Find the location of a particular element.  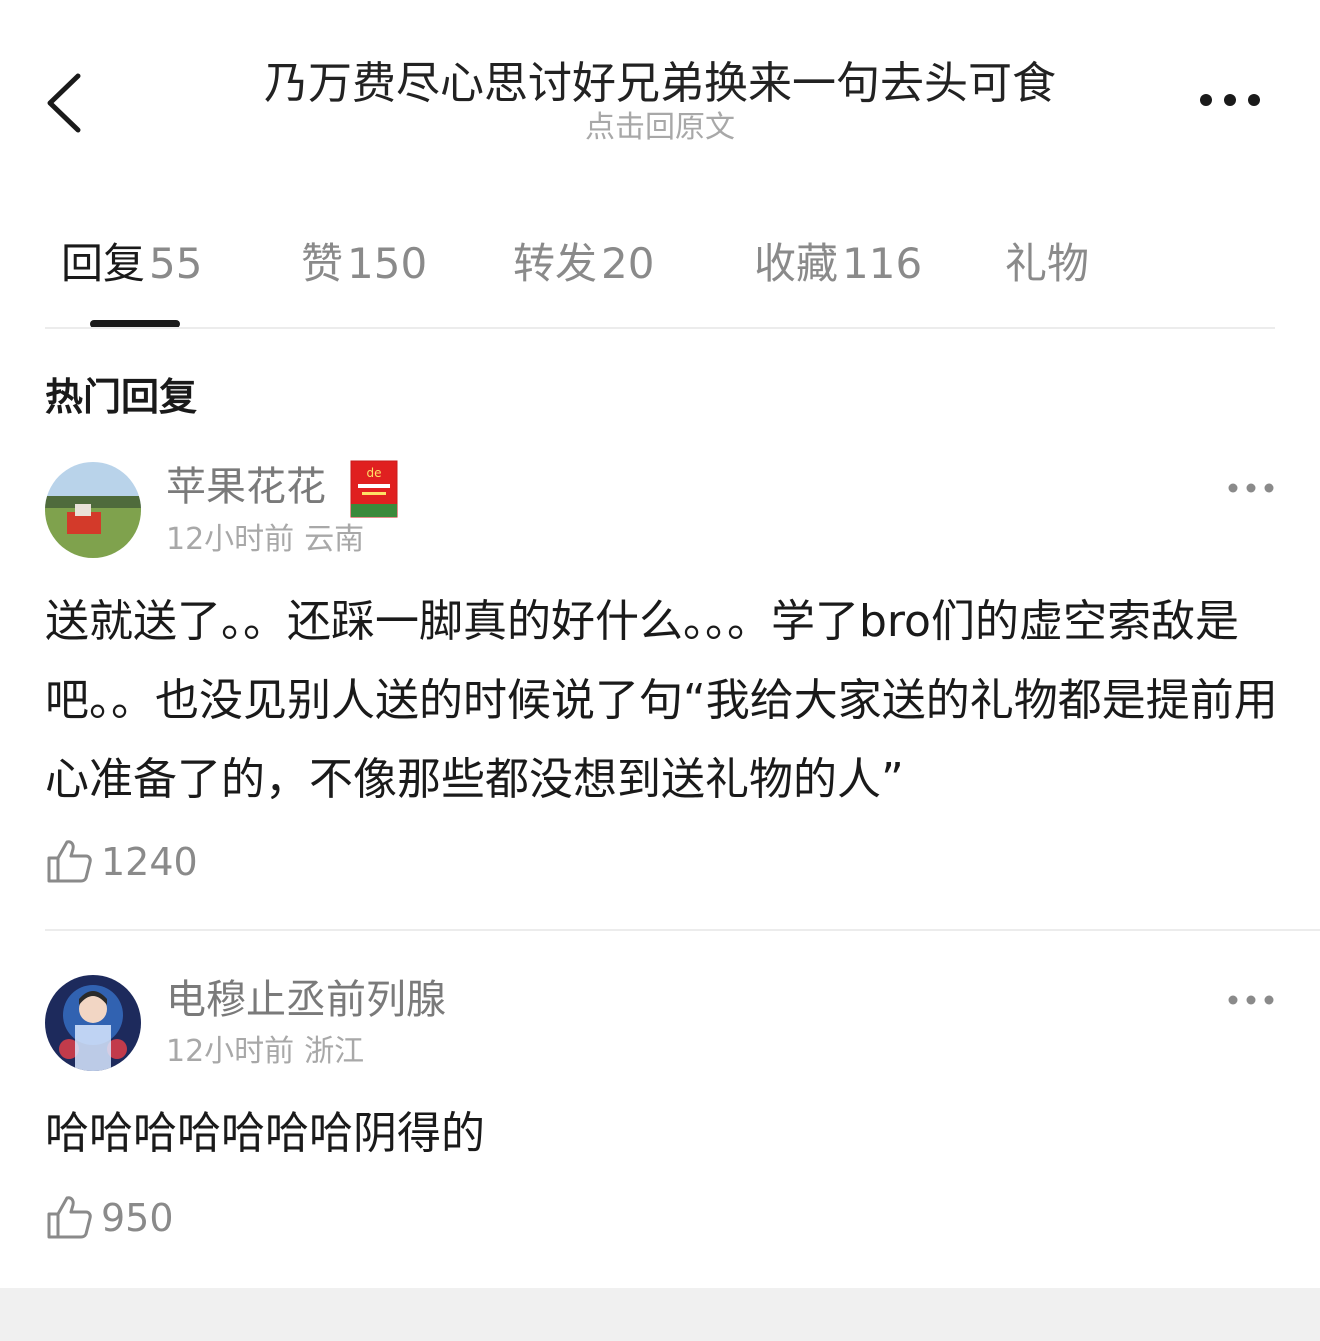

comment-meta: 12小时前 云南 is located at coordinates (265, 540).